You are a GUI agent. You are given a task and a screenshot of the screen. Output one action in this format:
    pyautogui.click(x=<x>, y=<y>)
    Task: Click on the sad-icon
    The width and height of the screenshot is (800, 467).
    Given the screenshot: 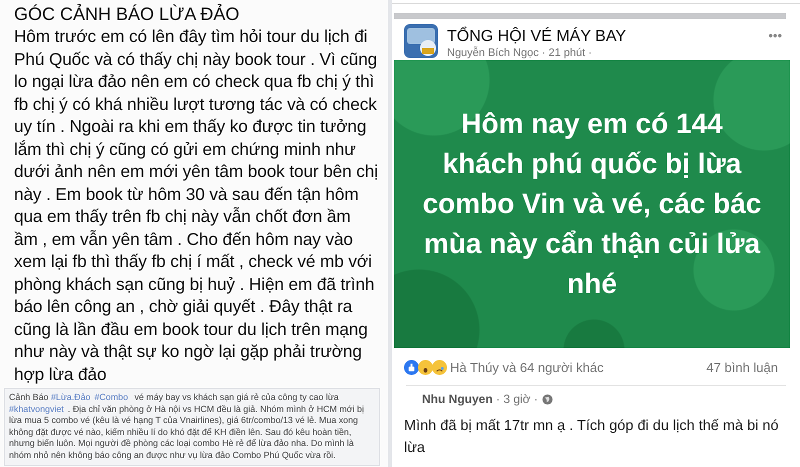 What is the action you would take?
    pyautogui.click(x=439, y=367)
    